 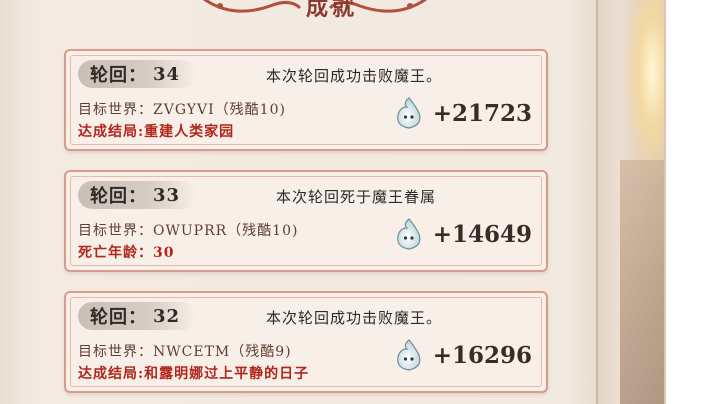 What do you see at coordinates (188, 231) in the screenshot?
I see `target-world: 目标世界：OWUPRR（残酷10)` at bounding box center [188, 231].